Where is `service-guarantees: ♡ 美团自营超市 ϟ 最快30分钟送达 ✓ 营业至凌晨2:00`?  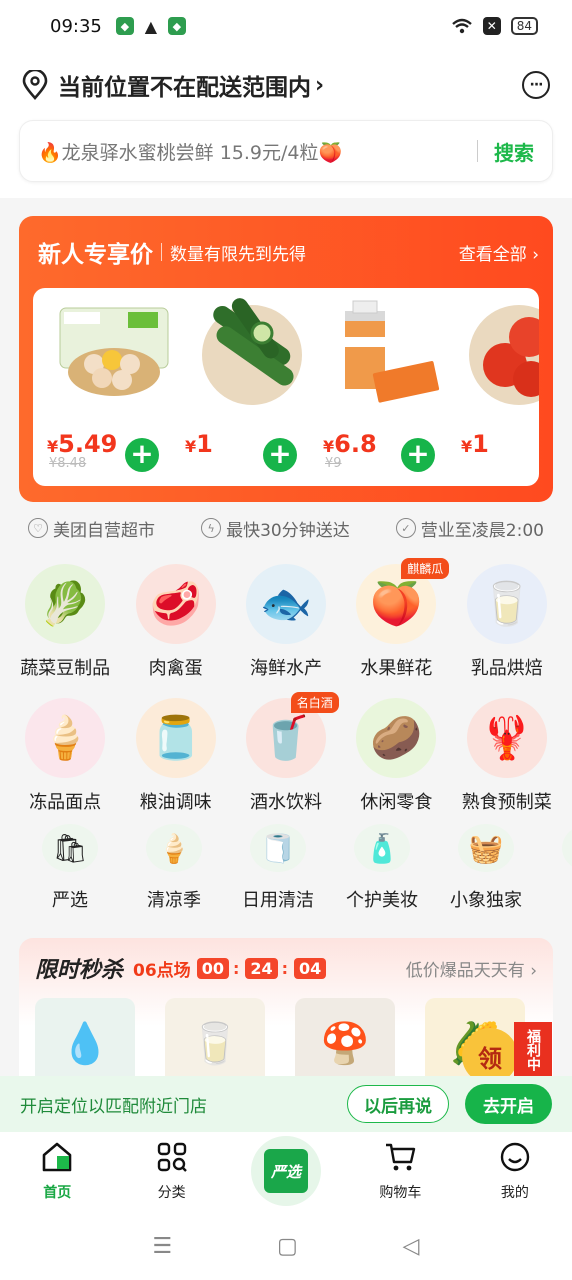 service-guarantees: ♡ 美团自营超市 ϟ 最快30分钟送达 ✓ 营业至凌晨2:00 is located at coordinates (286, 528).